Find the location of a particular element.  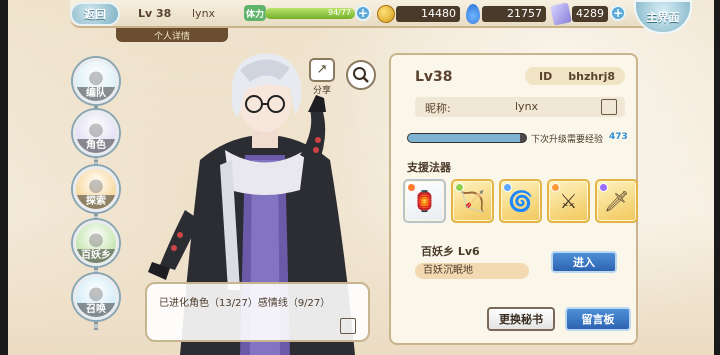

nav-label: 百妖乡 is located at coordinates (96, 256).